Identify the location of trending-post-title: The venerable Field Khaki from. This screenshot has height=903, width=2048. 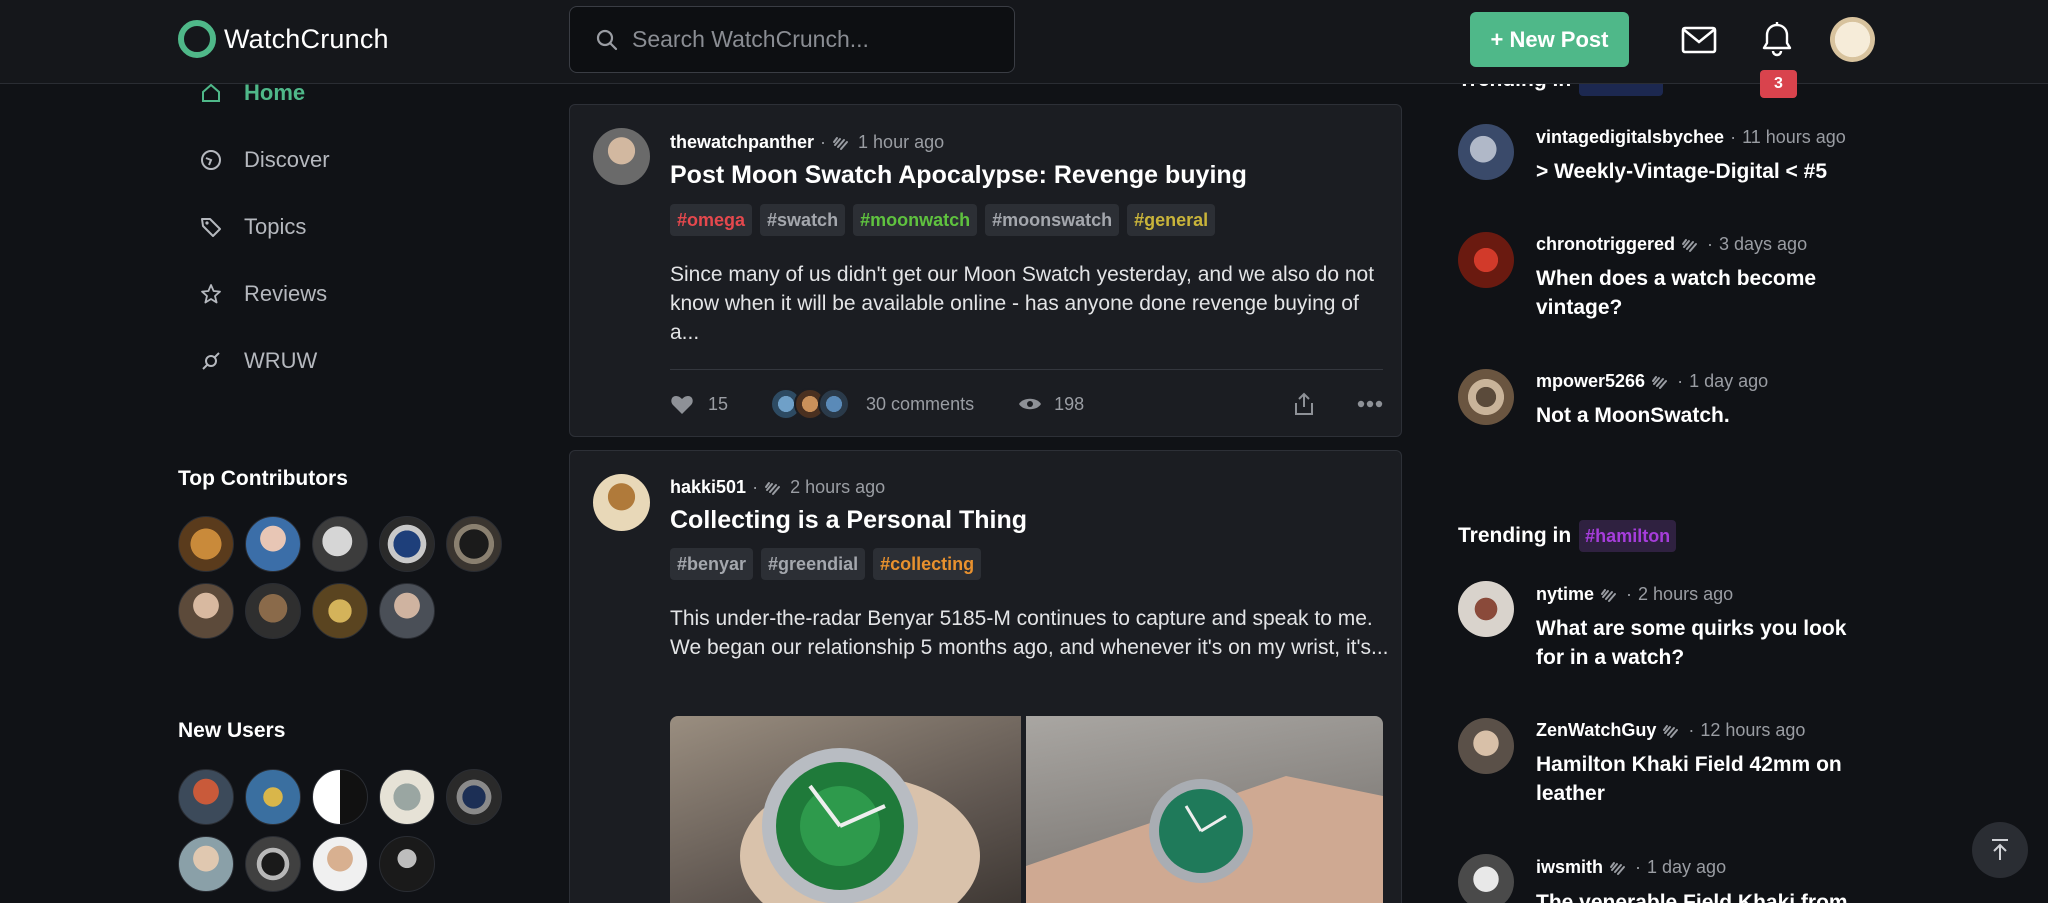
(1701, 895).